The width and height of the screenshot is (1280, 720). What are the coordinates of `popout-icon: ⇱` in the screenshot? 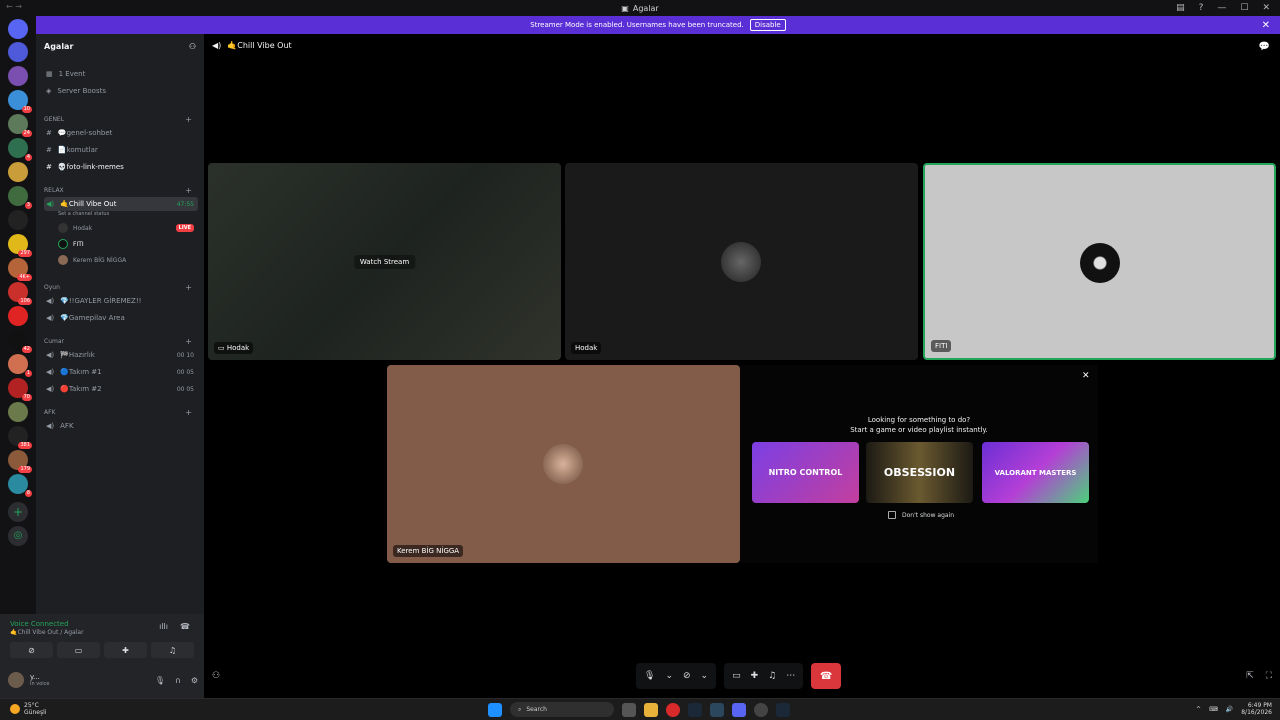 It's located at (1250, 676).